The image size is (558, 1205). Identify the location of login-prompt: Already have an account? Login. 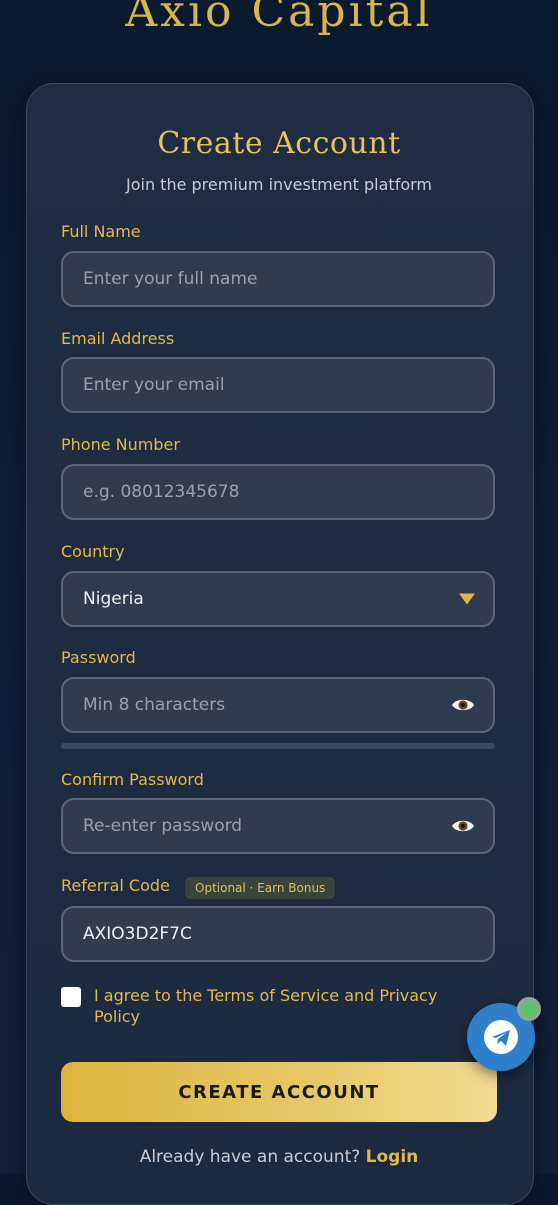
(279, 1157).